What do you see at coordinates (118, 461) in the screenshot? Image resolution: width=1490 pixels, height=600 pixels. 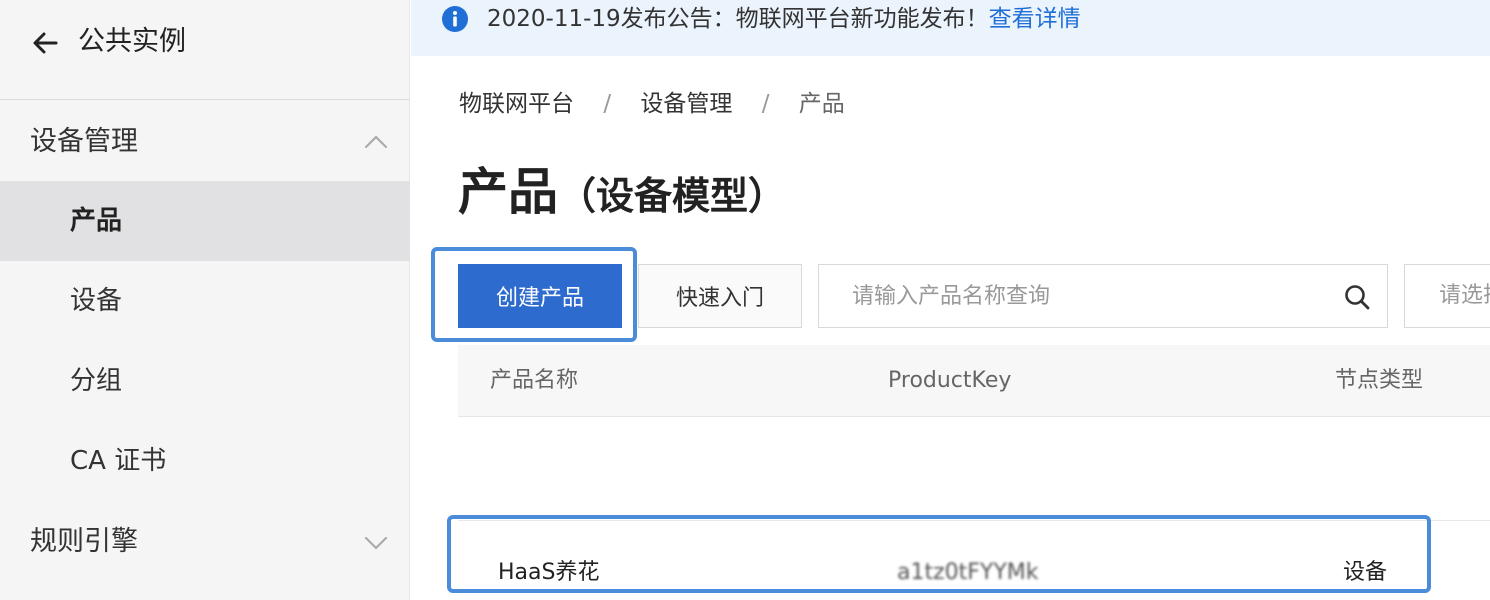 I see `sidebar-item-label: CA 证书` at bounding box center [118, 461].